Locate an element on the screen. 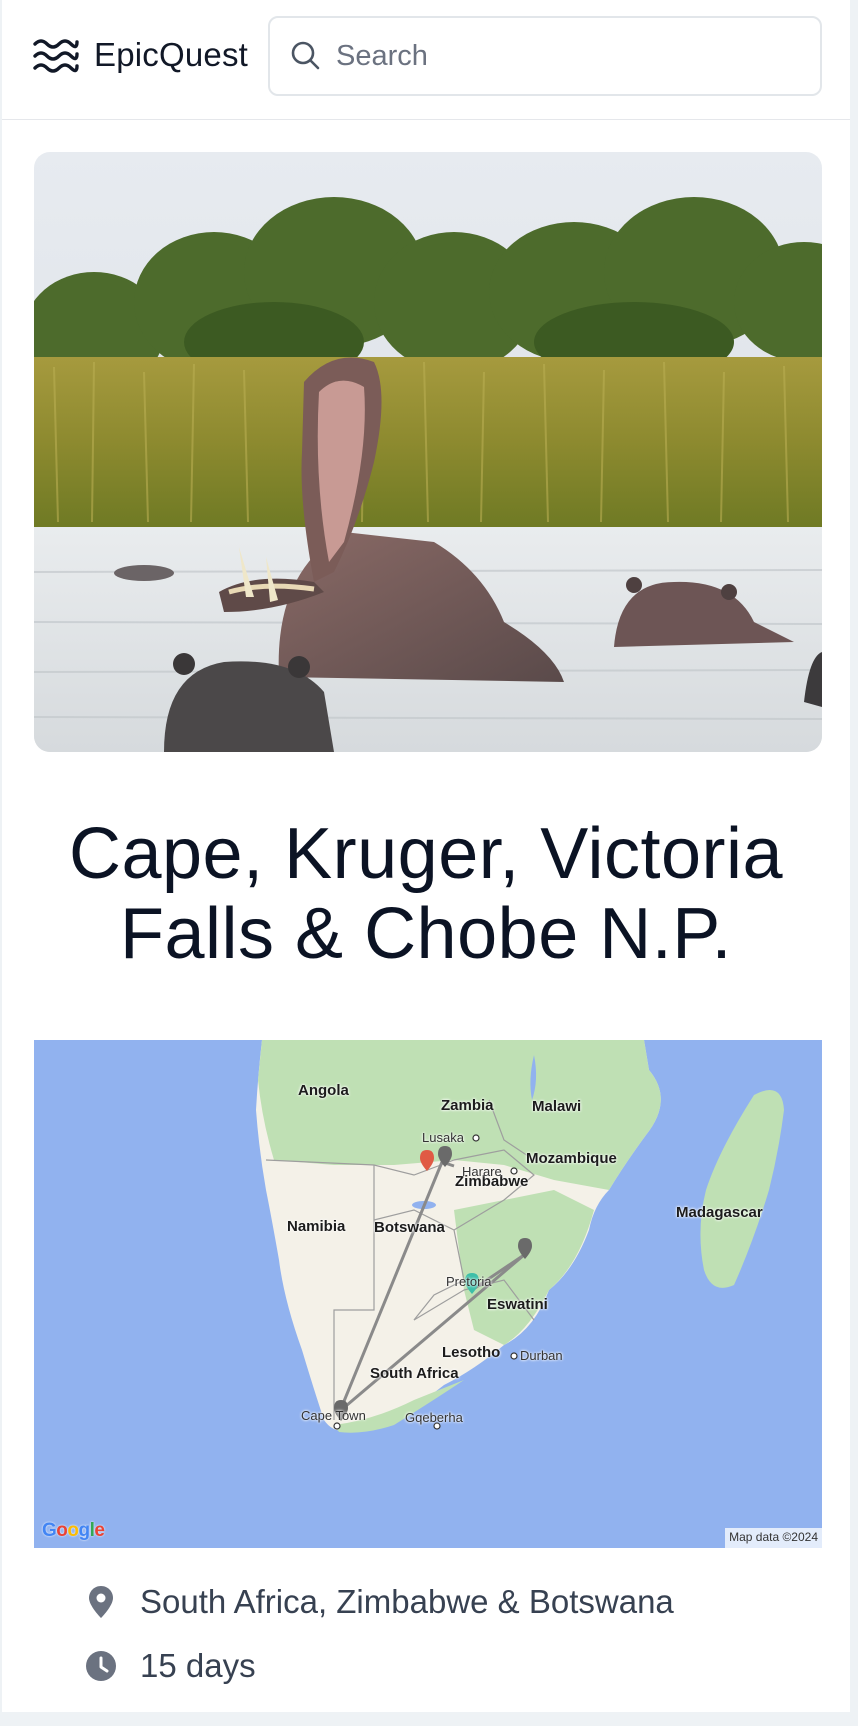  map-pin-icon is located at coordinates (101, 1602).